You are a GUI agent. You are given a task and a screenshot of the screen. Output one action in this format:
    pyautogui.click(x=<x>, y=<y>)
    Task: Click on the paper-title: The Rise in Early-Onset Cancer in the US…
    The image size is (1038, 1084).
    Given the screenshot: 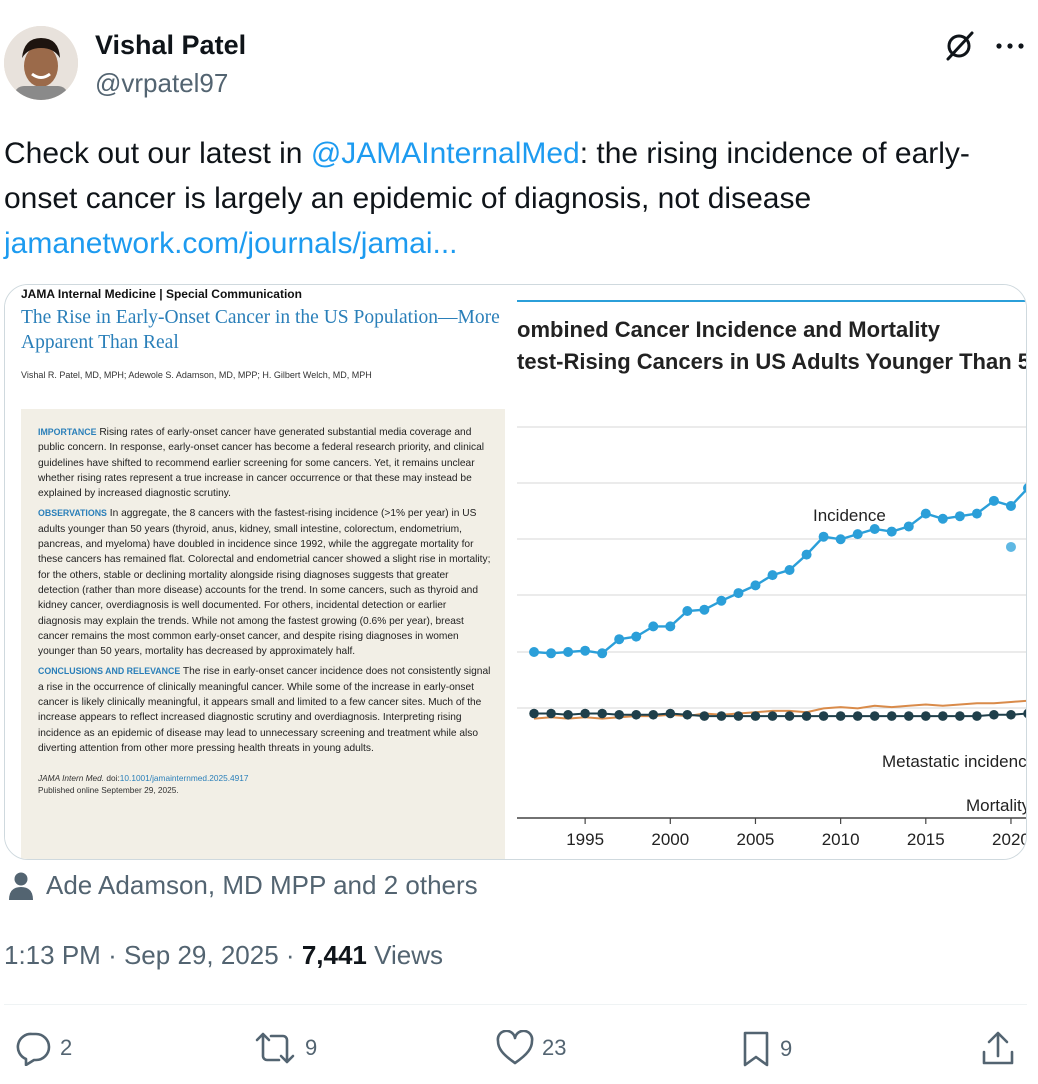 What is the action you would take?
    pyautogui.click(x=260, y=330)
    